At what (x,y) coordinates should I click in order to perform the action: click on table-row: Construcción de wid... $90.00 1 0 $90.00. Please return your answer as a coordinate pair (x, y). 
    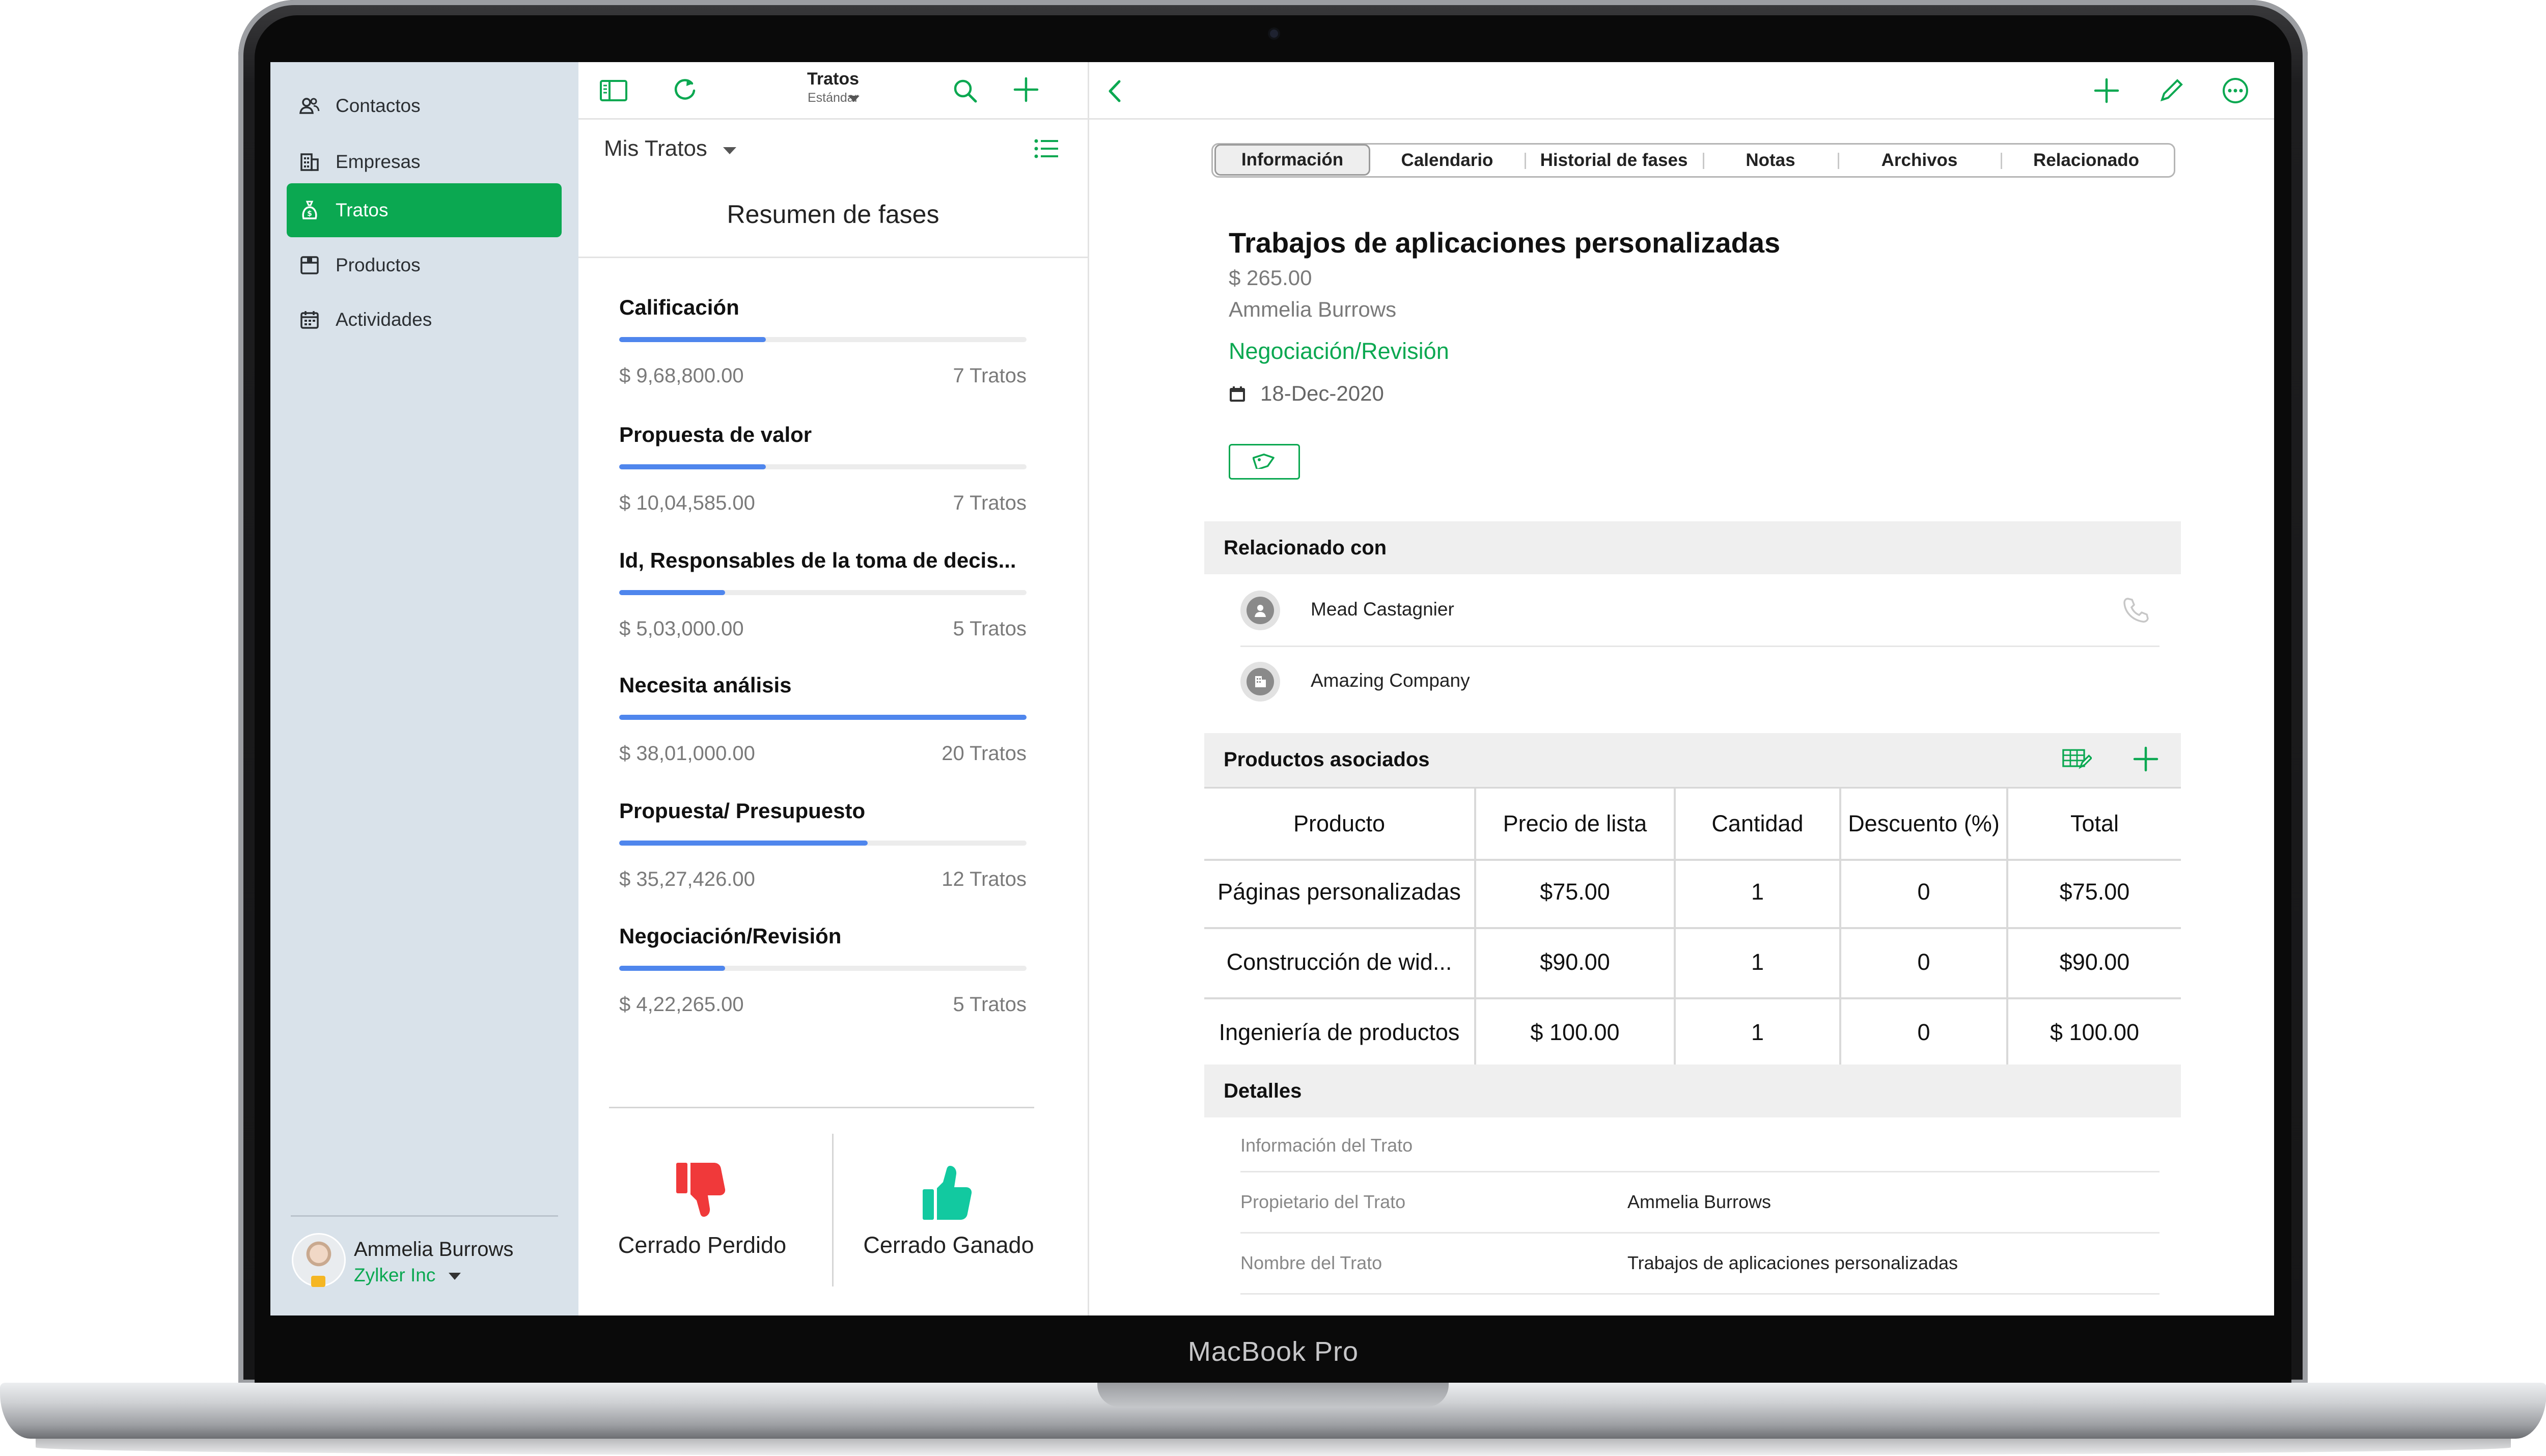
    Looking at the image, I should click on (1692, 963).